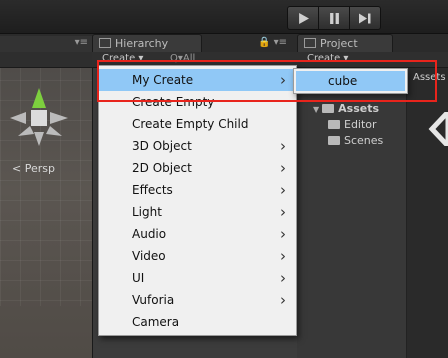 The height and width of the screenshot is (358, 448). I want to click on scene-toolbar, so click(46, 60).